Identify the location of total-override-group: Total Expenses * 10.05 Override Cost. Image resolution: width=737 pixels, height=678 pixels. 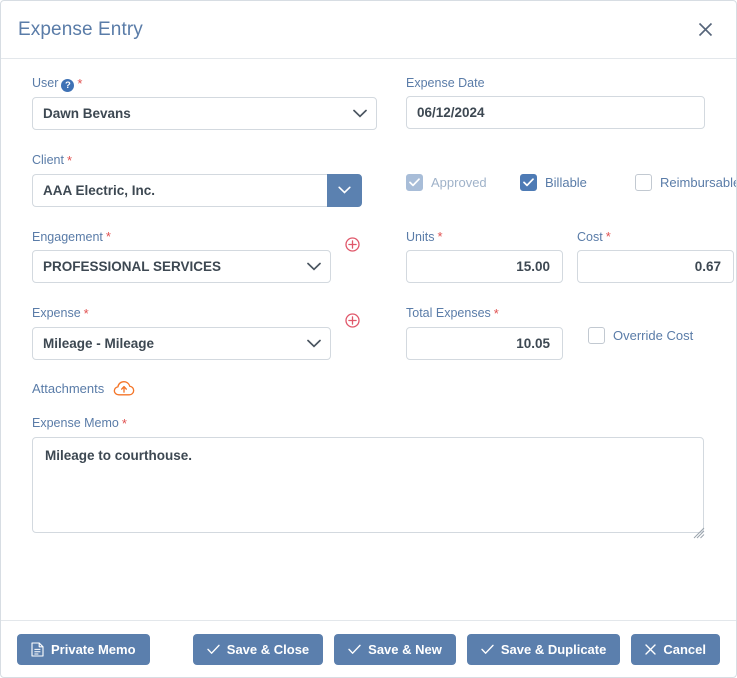
(541, 333).